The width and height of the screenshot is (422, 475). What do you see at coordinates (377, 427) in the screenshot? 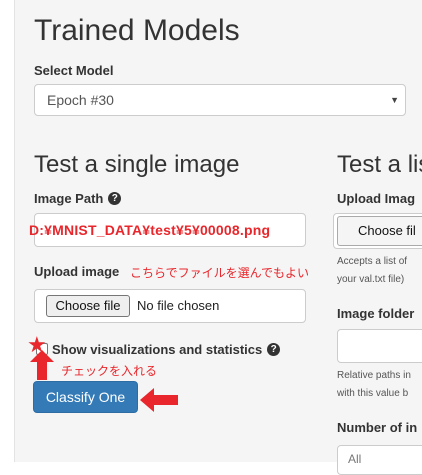
I see `number-of-images-label: Number of in` at bounding box center [377, 427].